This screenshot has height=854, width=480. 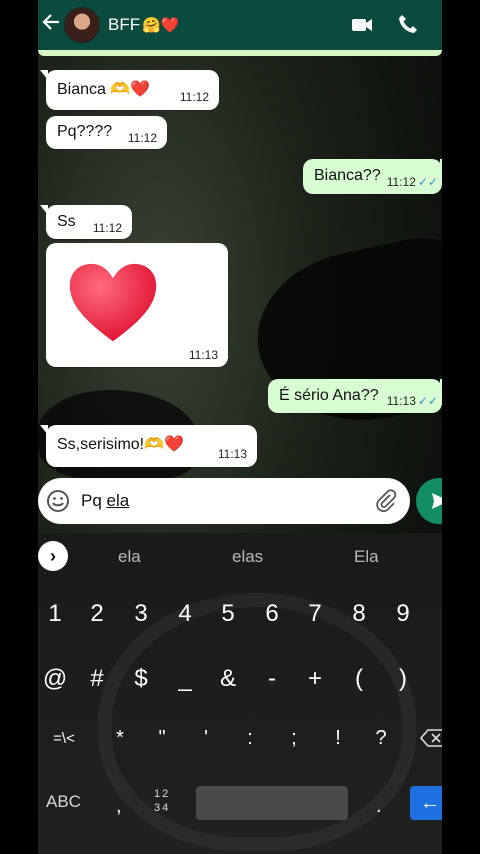 I want to click on key-5: 5, so click(x=228, y=614).